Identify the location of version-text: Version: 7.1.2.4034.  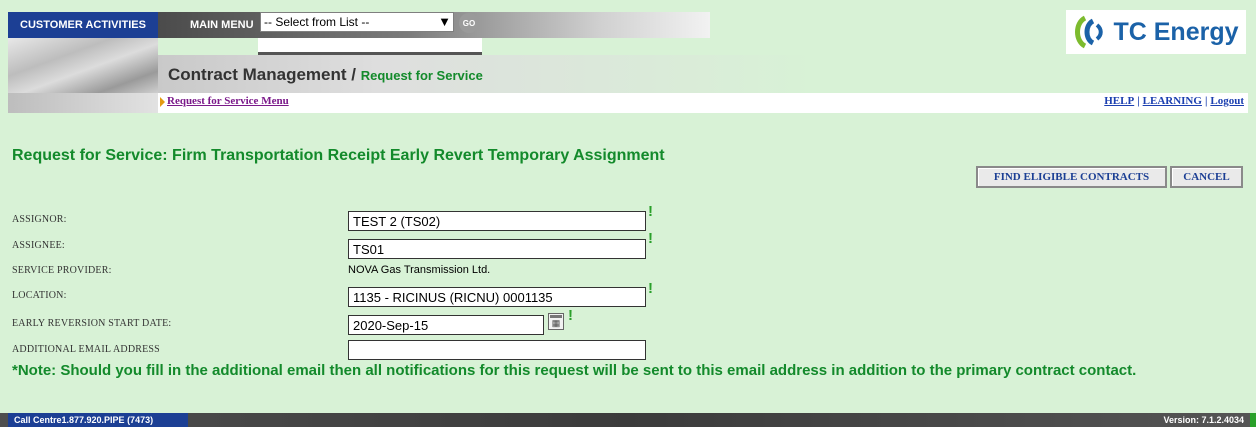
(1203, 420).